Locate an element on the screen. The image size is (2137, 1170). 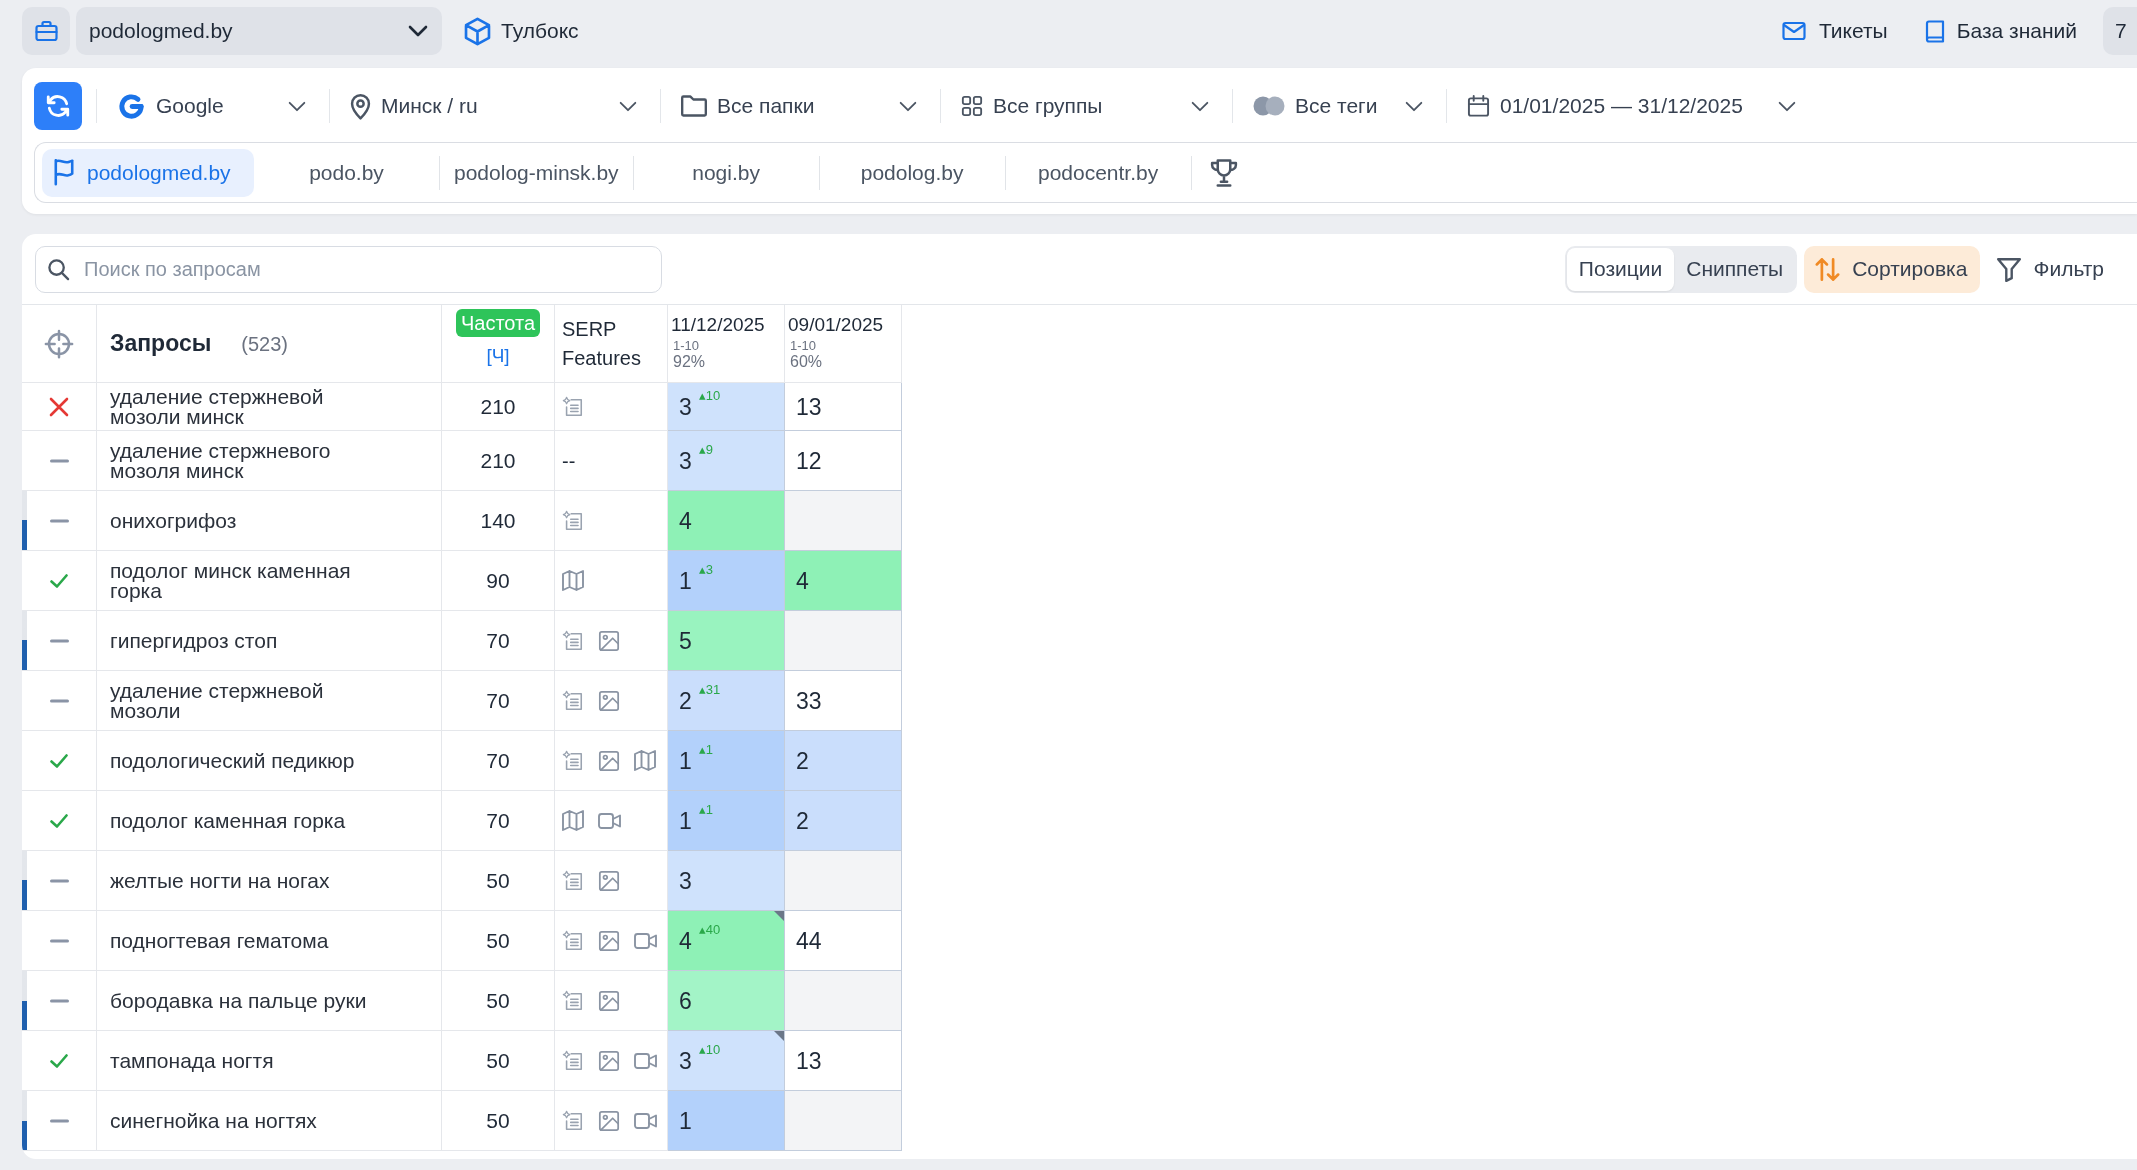
search-engine-dropdown: Google is located at coordinates (213, 106).